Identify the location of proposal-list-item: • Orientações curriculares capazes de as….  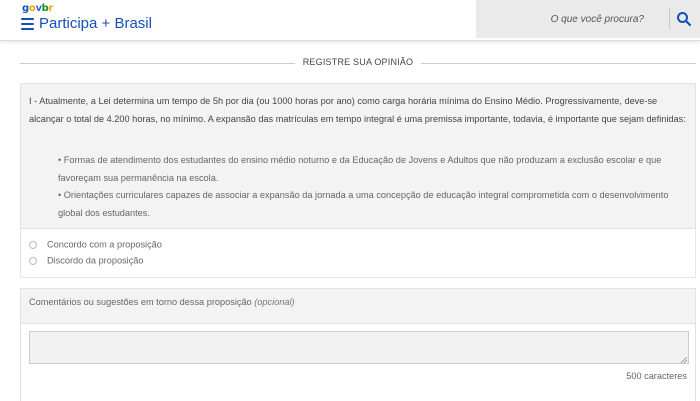
(363, 204).